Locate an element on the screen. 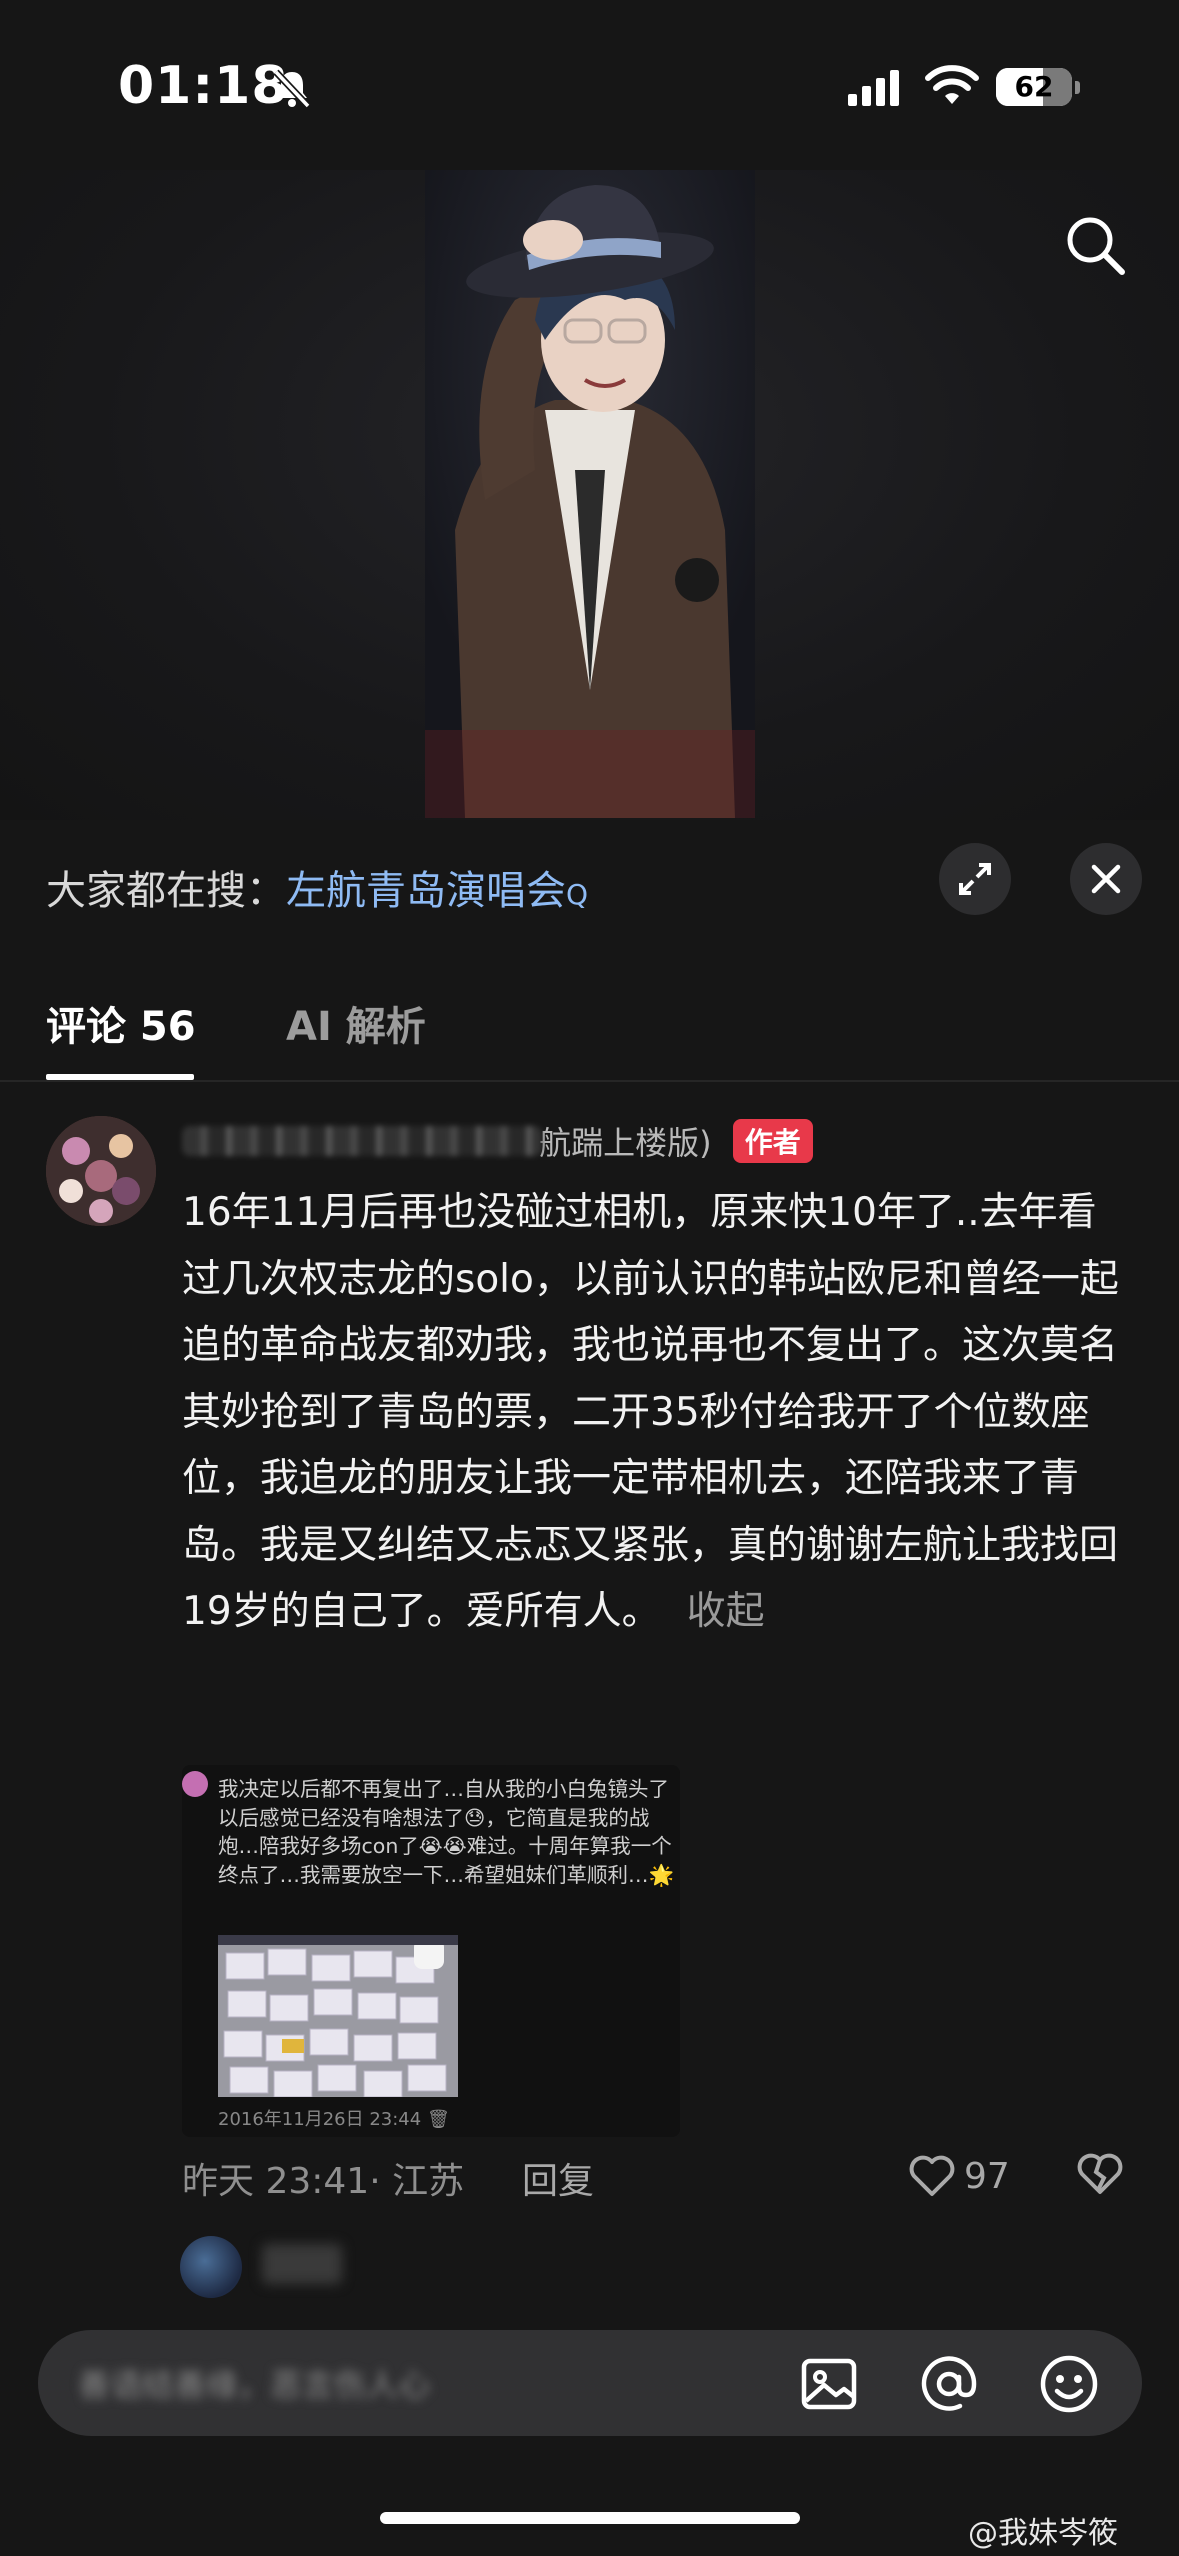  hot-search-bar: 大家都在搜：左航青岛演唱会Q is located at coordinates (317, 887).